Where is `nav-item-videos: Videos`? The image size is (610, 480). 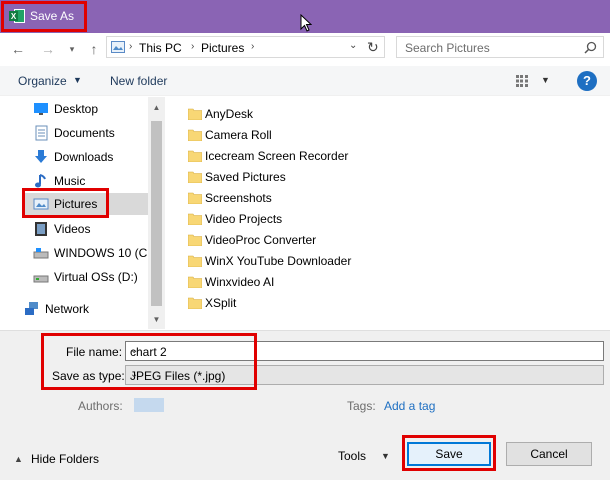 nav-item-videos: Videos is located at coordinates (89, 229).